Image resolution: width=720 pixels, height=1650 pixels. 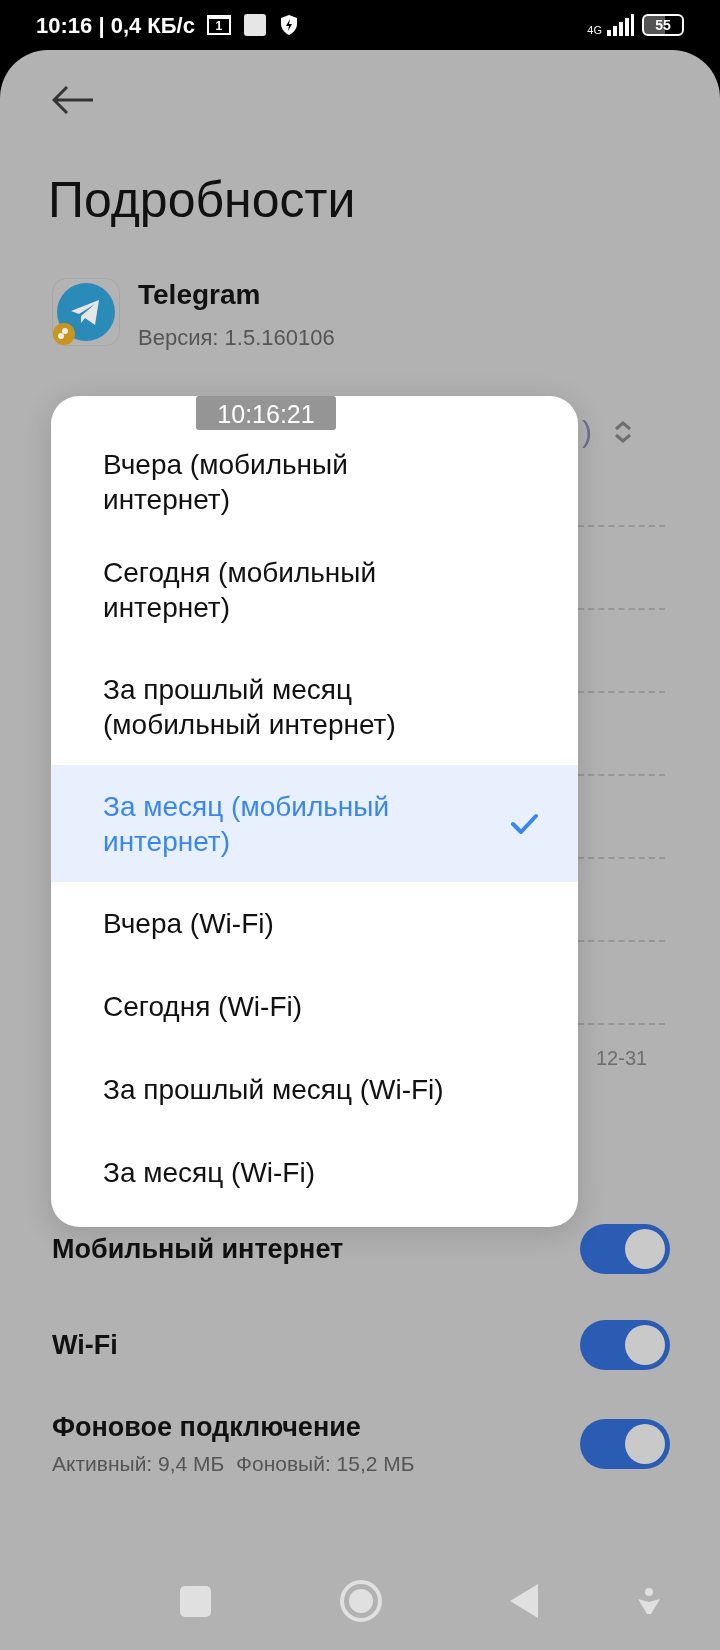 What do you see at coordinates (314, 923) in the screenshot?
I see `menu-option: Вчера (Wi-Fi)` at bounding box center [314, 923].